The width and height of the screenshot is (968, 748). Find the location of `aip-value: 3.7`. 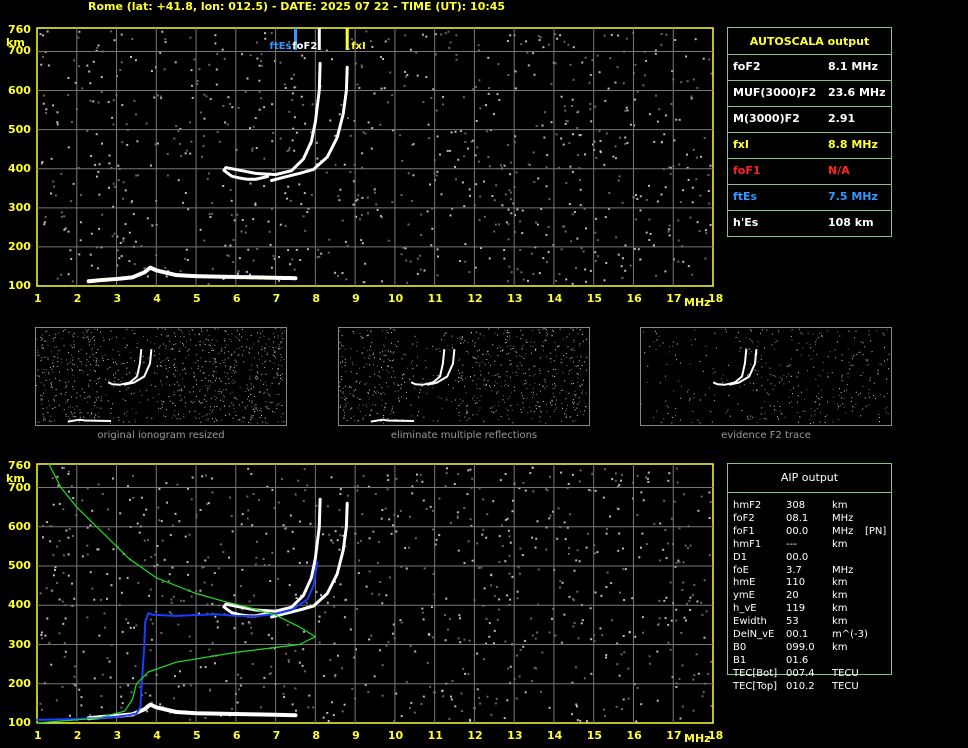

aip-value: 3.7 is located at coordinates (794, 570).